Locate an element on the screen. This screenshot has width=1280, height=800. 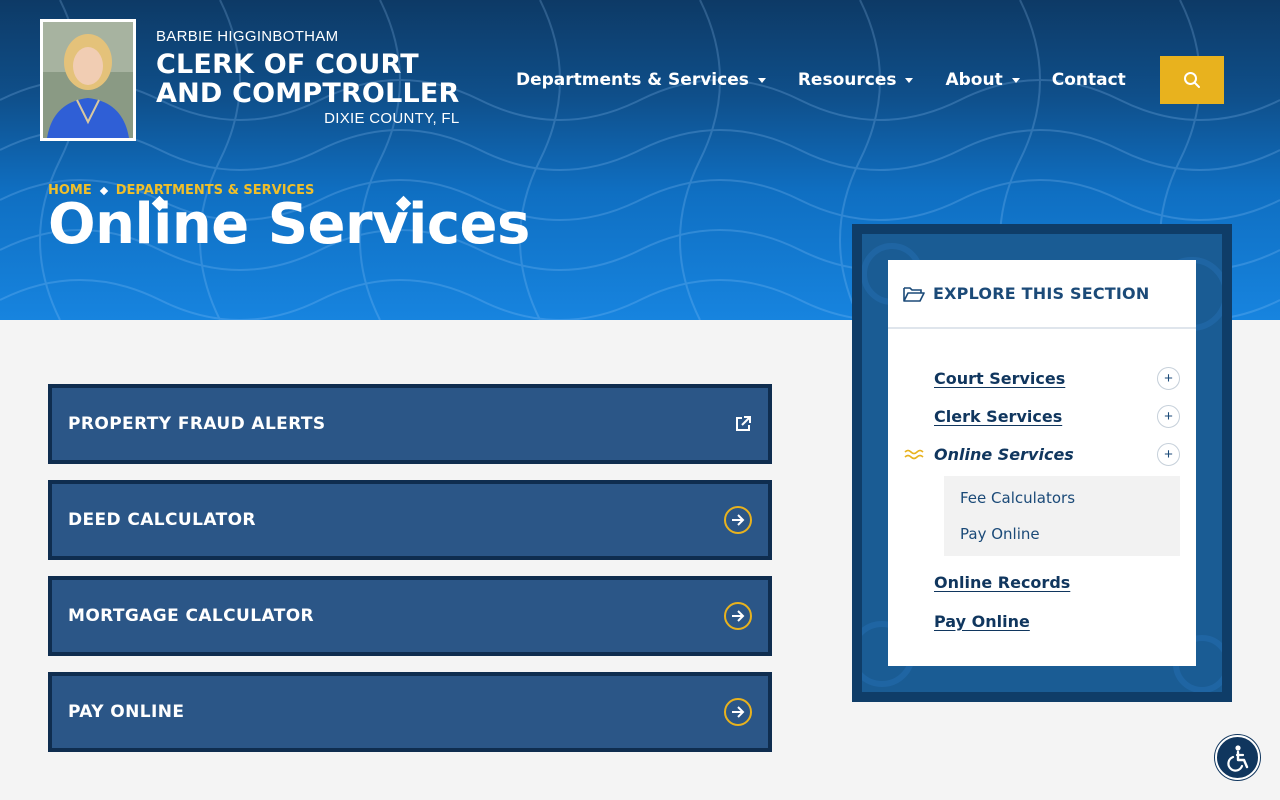
official-name: BARBIE HIGGINBOTHAM is located at coordinates (247, 36).